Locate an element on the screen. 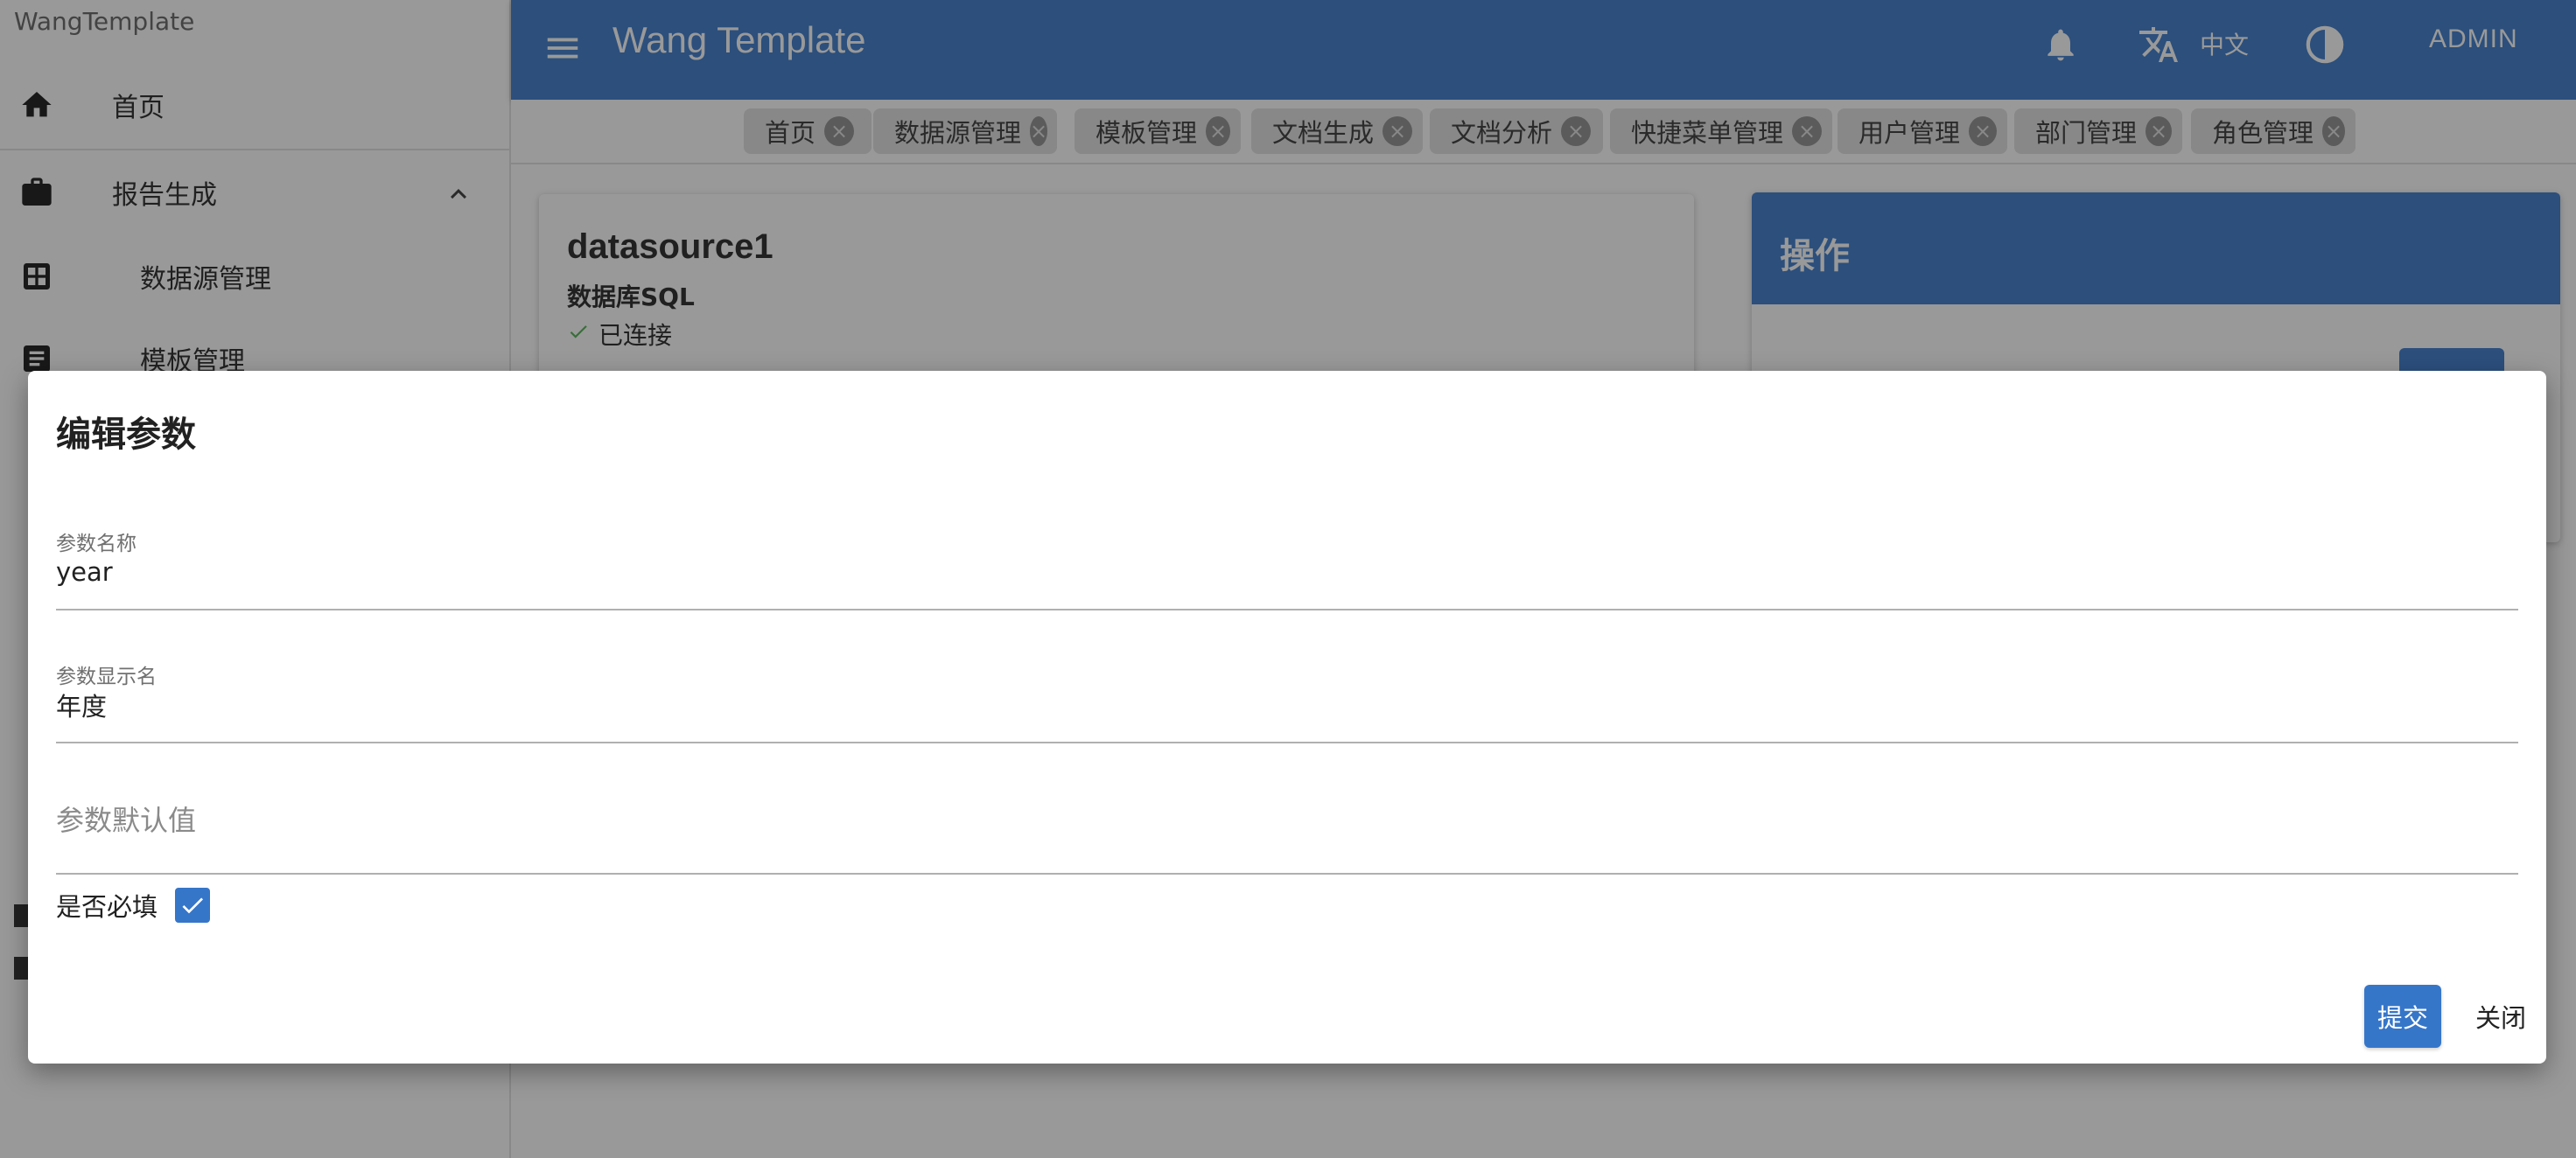 This screenshot has height=1158, width=2576. param-display-name-field: 参数显示名 is located at coordinates (1287, 711).